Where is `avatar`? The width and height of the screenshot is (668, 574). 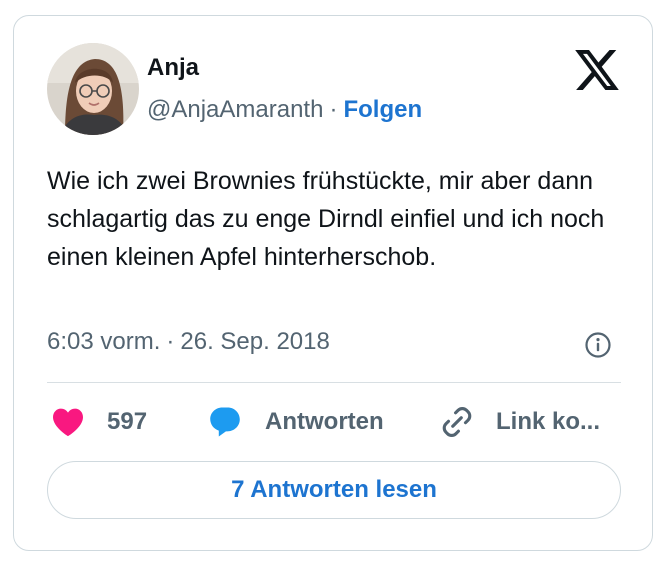 avatar is located at coordinates (93, 89).